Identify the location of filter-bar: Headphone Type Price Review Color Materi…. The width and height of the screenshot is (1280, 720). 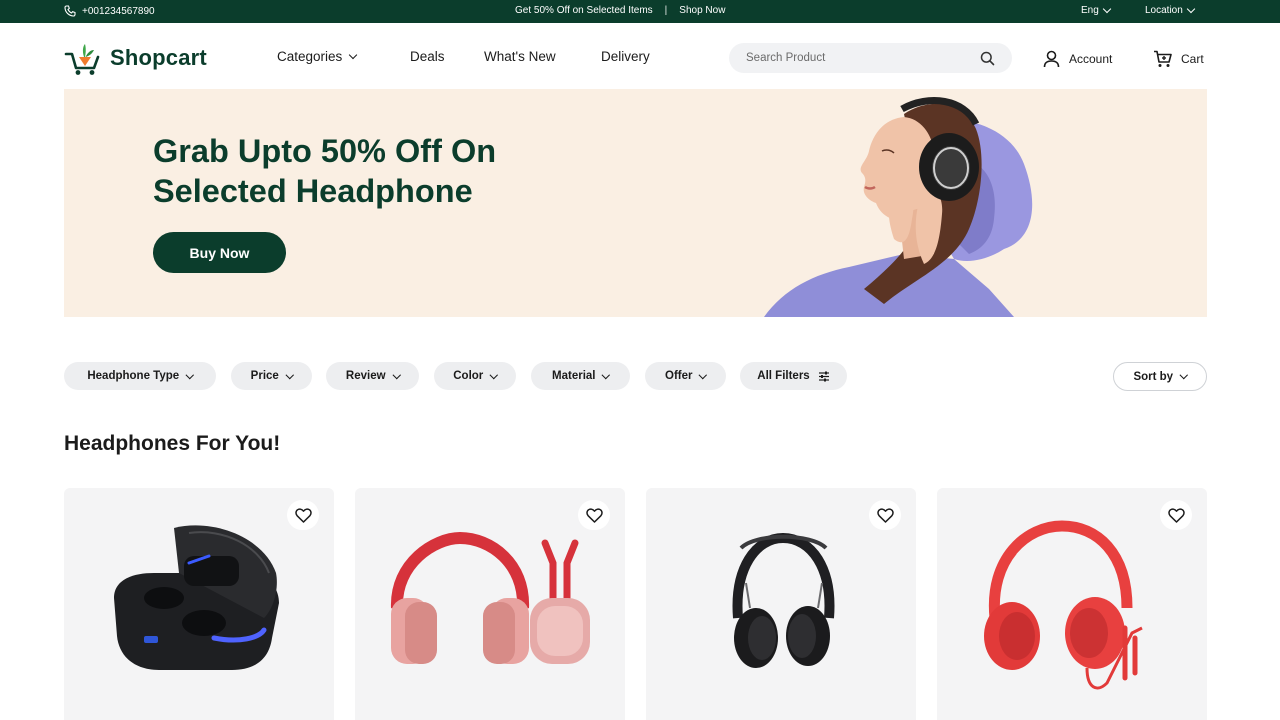
(640, 376).